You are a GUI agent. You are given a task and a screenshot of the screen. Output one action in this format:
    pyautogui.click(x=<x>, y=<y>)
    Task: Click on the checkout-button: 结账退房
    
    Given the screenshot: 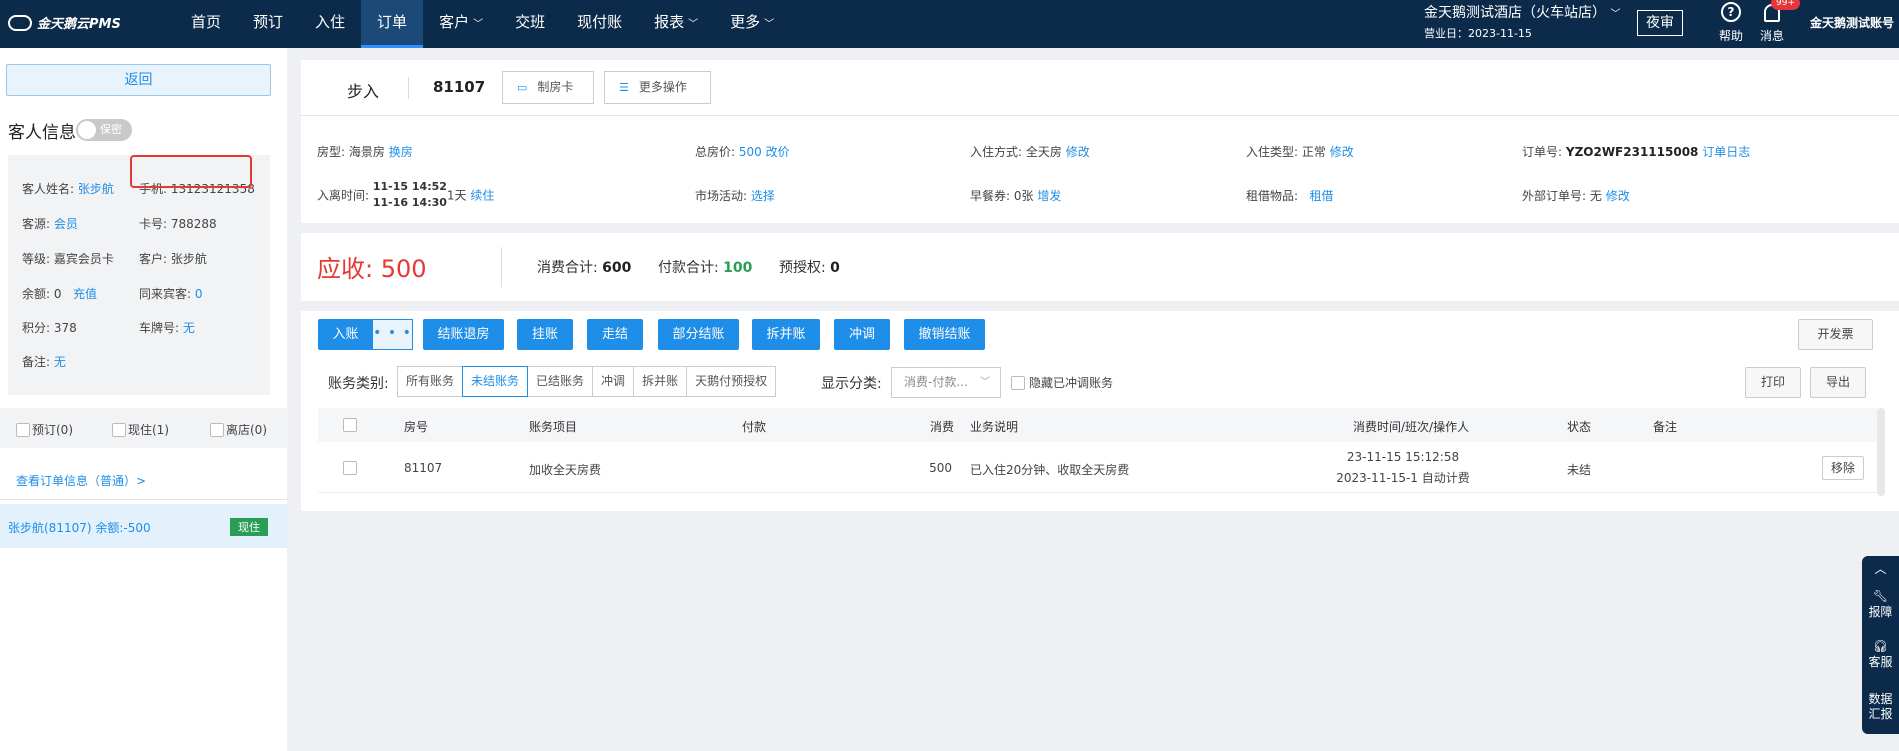 What is the action you would take?
    pyautogui.click(x=463, y=334)
    